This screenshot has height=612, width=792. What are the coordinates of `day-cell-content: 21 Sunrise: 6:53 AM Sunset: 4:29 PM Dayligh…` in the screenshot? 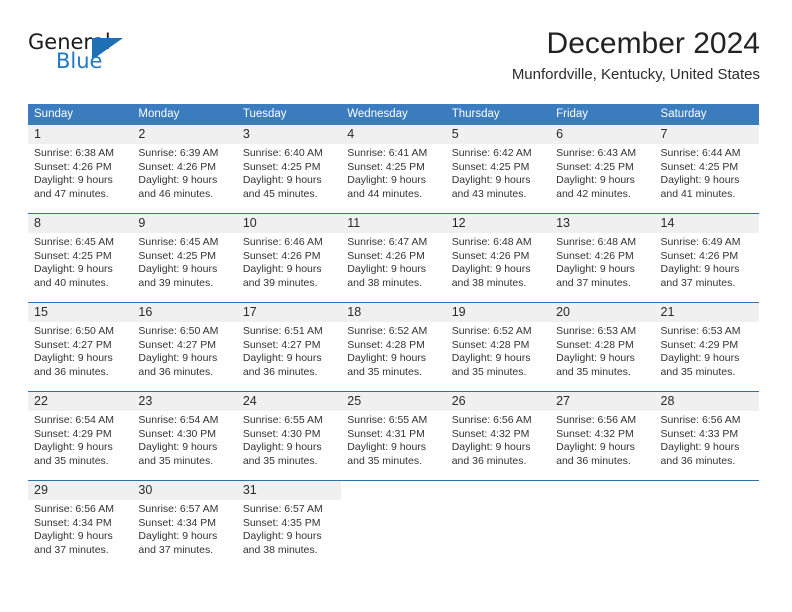 It's located at (706, 347).